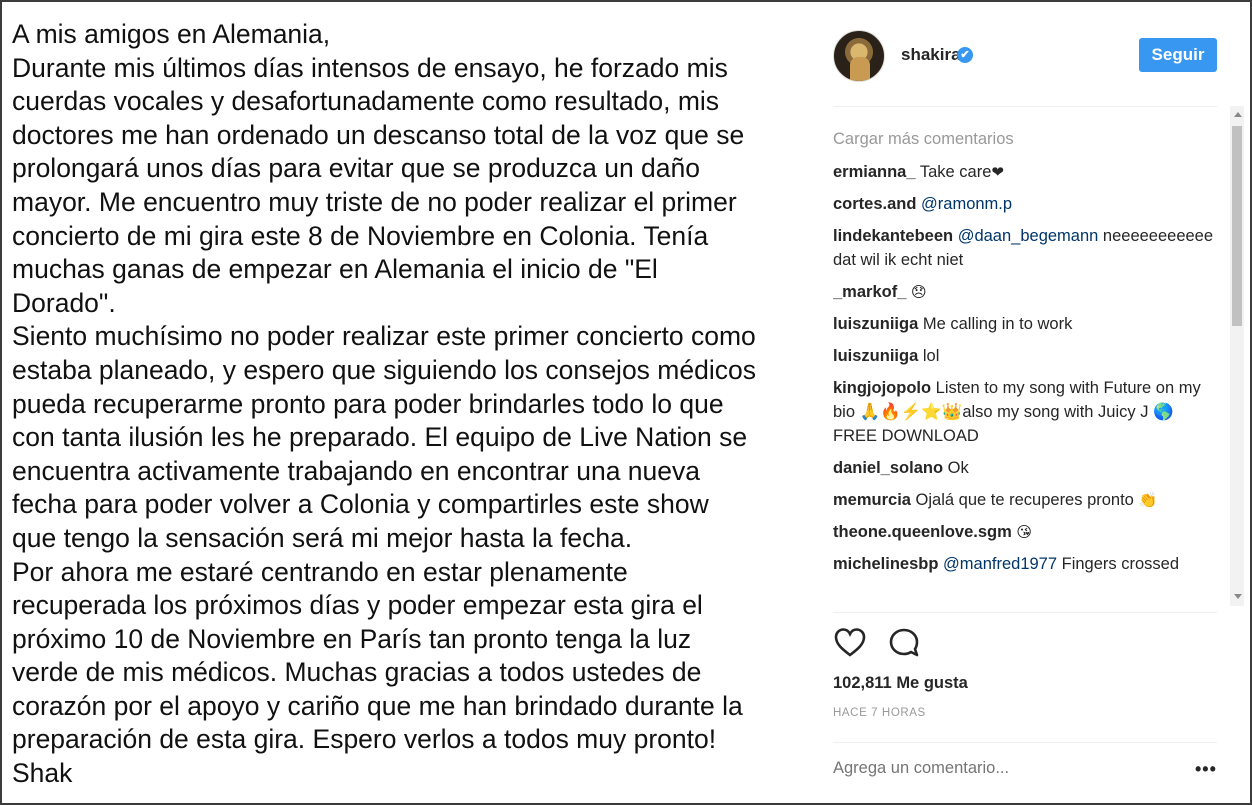 The height and width of the screenshot is (805, 1252). What do you see at coordinates (1025, 139) in the screenshot?
I see `load-more-comments-link: Cargar más comentarios` at bounding box center [1025, 139].